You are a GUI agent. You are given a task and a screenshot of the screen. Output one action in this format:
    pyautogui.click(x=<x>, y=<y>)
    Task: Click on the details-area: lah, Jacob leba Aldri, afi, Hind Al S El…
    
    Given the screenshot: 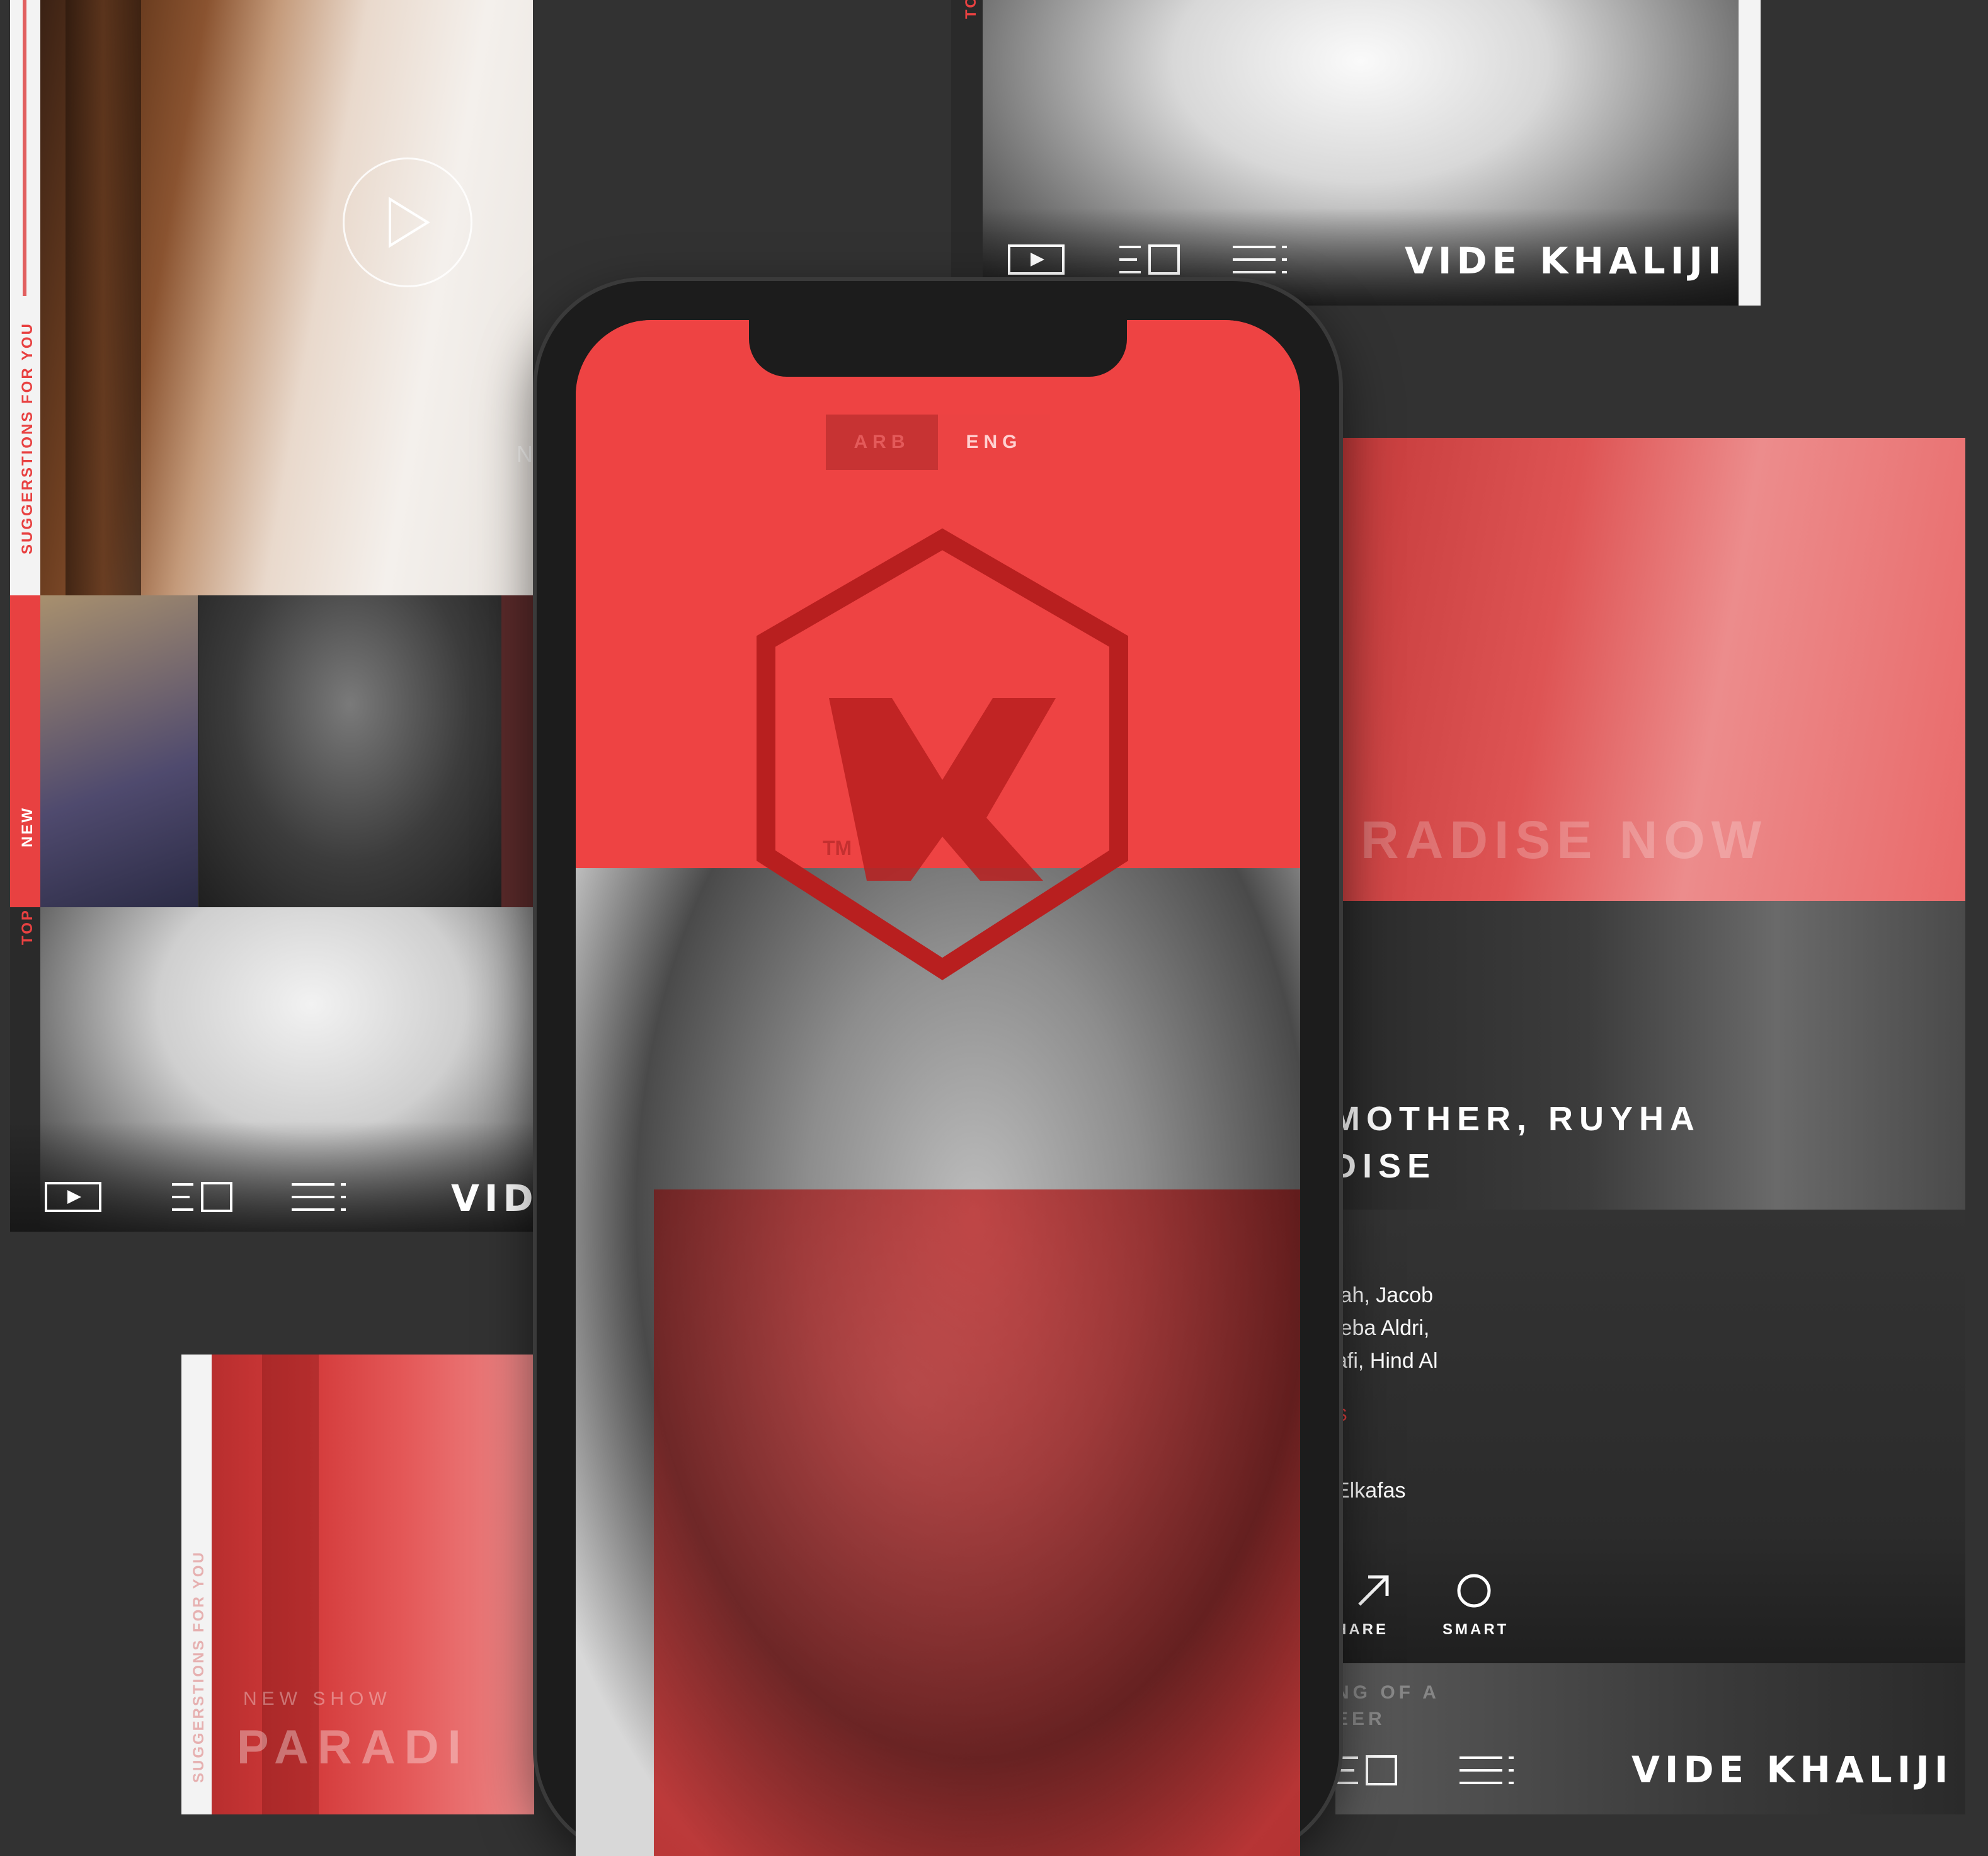 What is the action you would take?
    pyautogui.click(x=1650, y=1443)
    